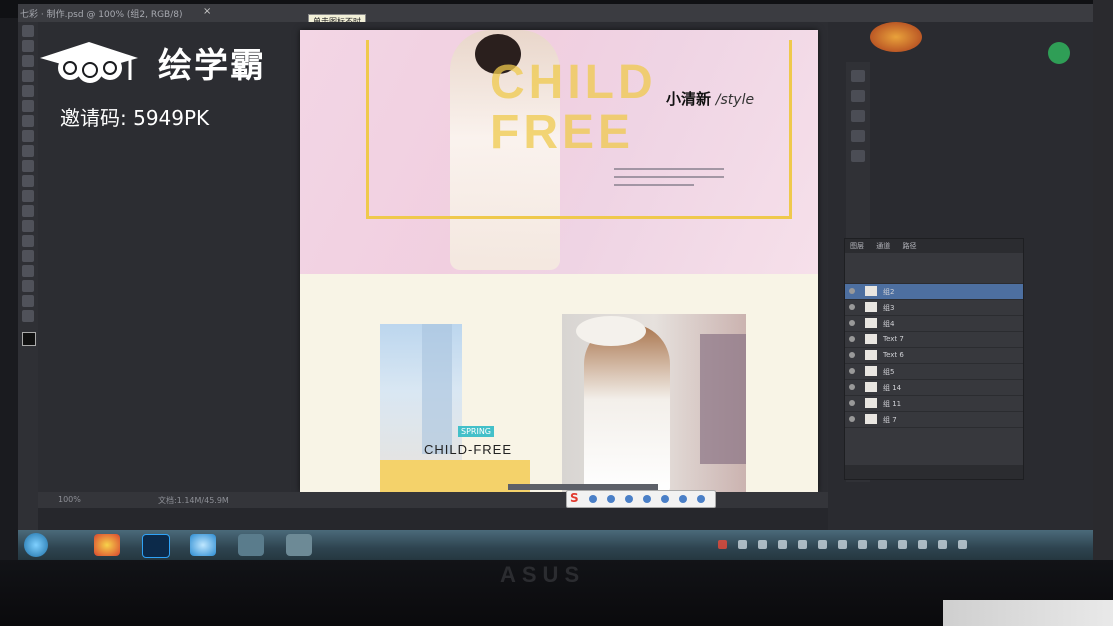 Image resolution: width=1113 pixels, height=626 pixels. Describe the element at coordinates (934, 308) in the screenshot. I see `layer-row: 组3` at that location.